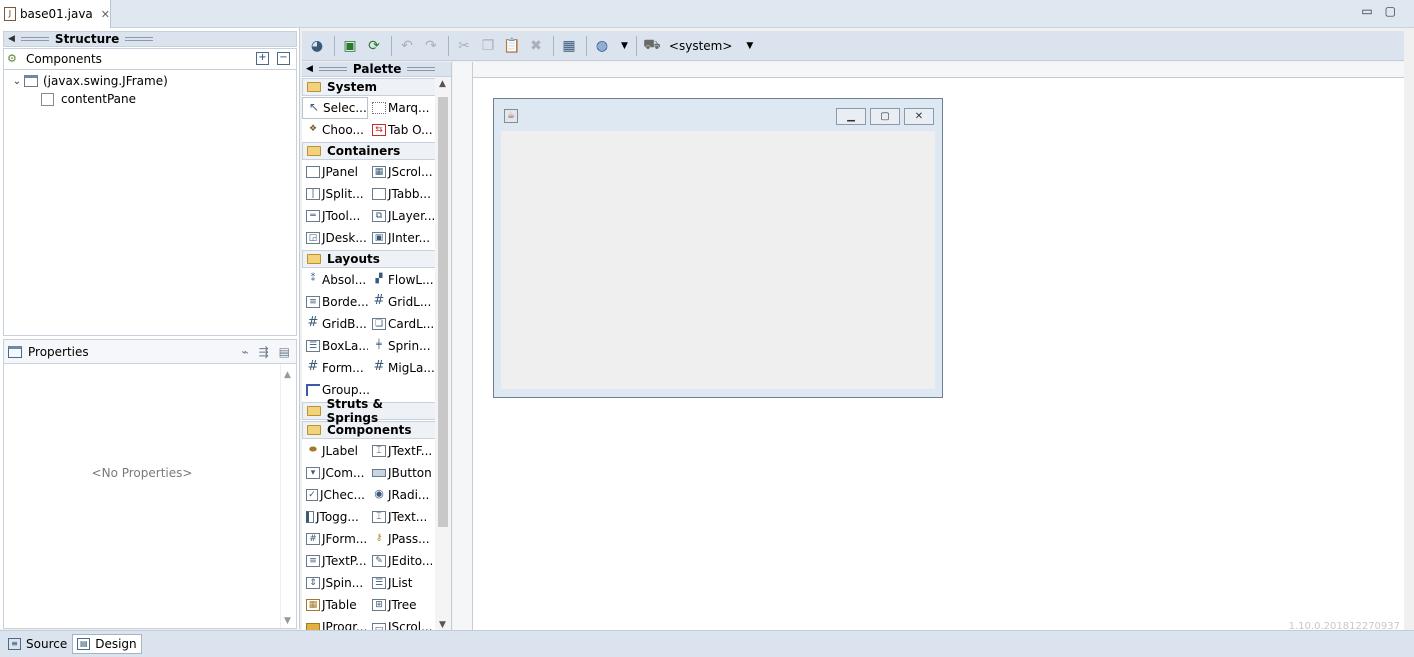 This screenshot has width=1414, height=657. What do you see at coordinates (464, 46) in the screenshot?
I see `cut-icon: ✂` at bounding box center [464, 46].